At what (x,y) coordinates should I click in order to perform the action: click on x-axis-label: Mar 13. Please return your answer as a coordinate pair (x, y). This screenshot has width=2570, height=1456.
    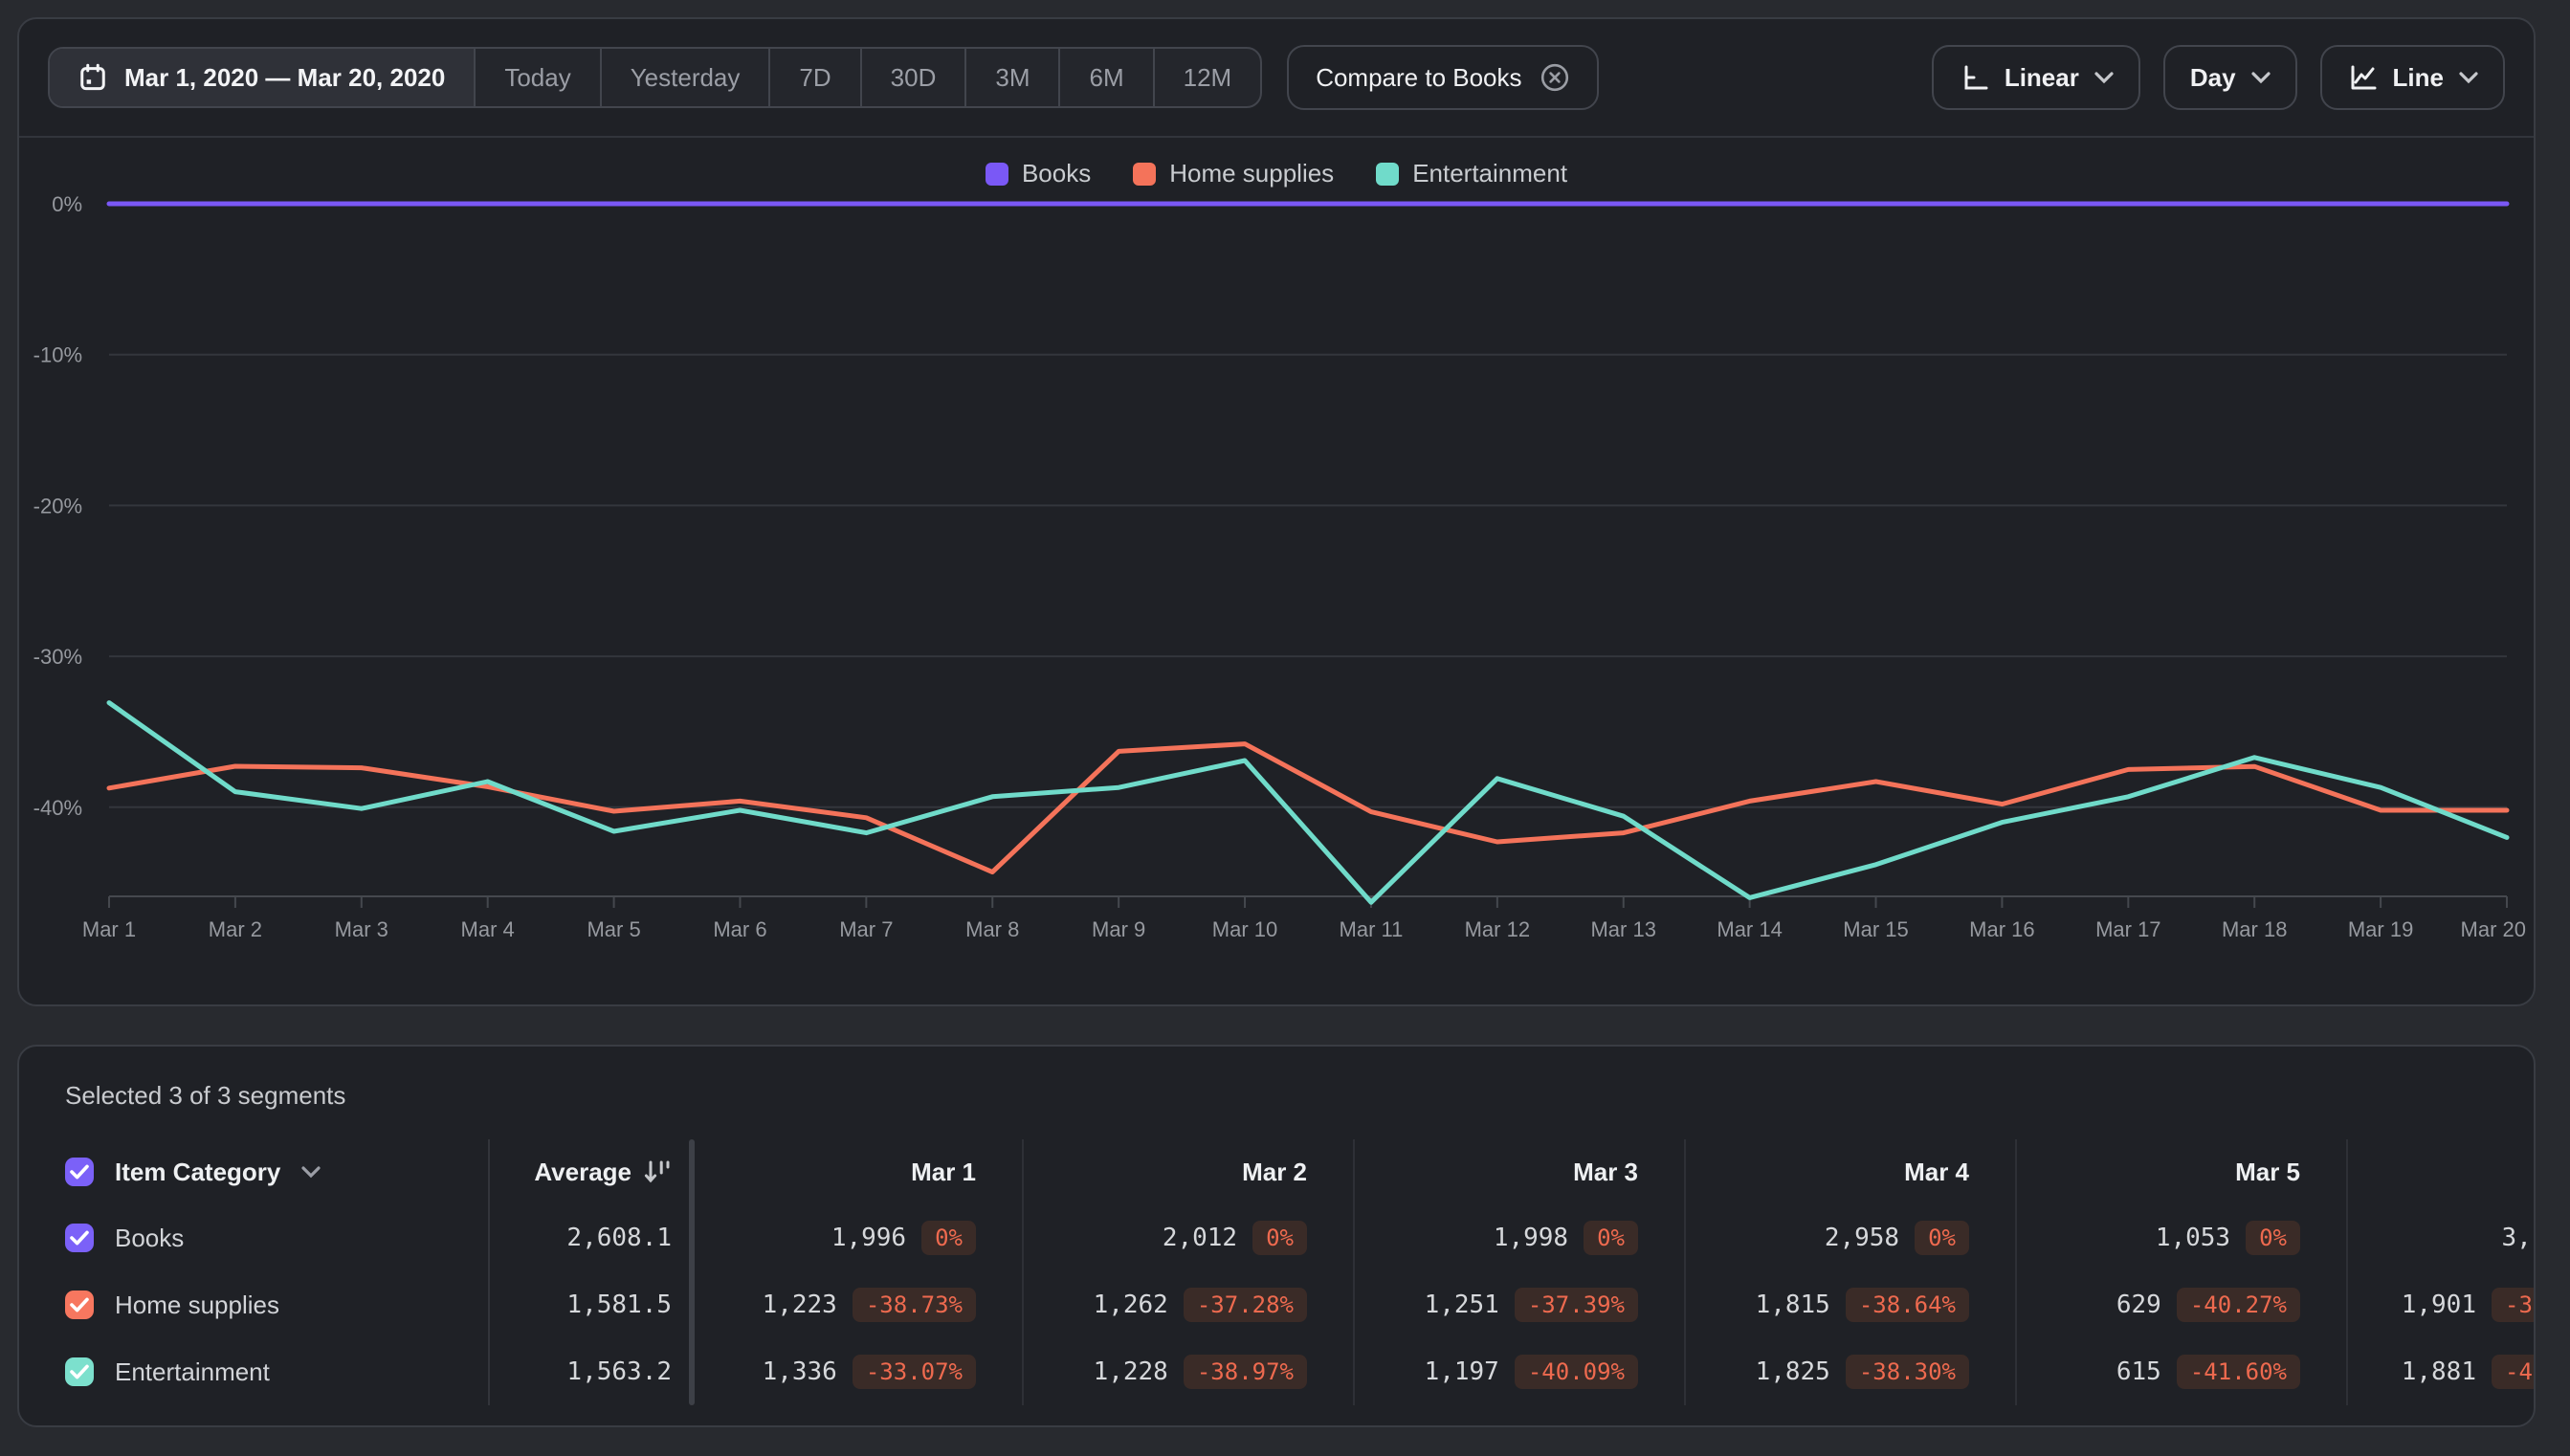
    Looking at the image, I should click on (1623, 929).